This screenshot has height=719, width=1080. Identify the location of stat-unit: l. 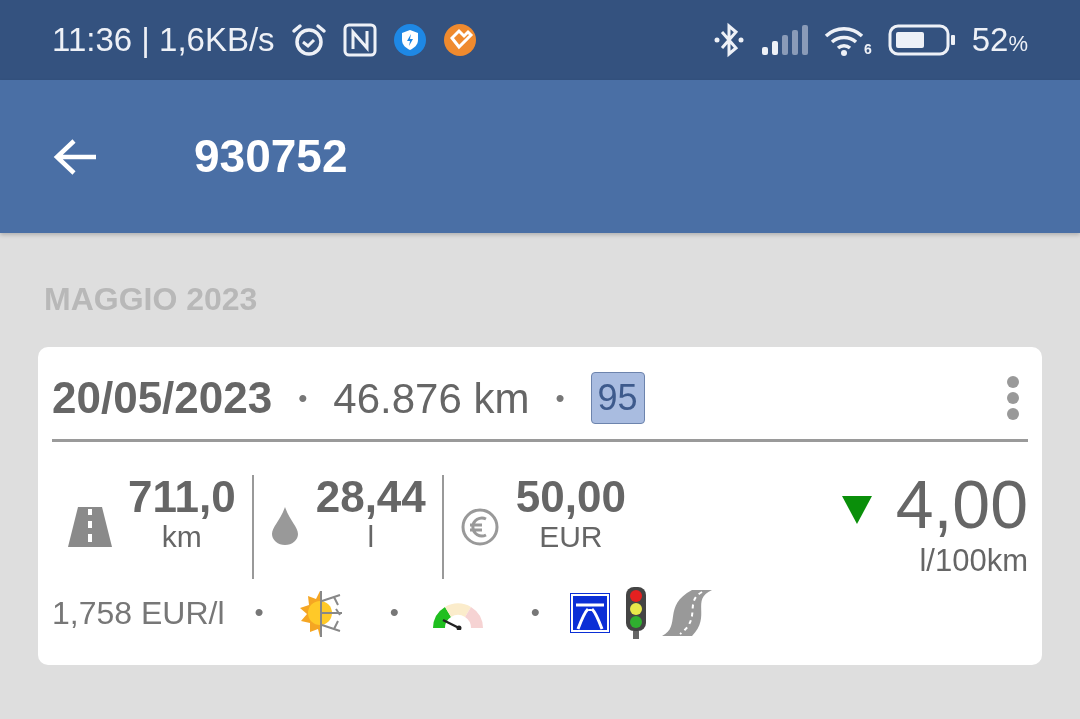
(371, 537).